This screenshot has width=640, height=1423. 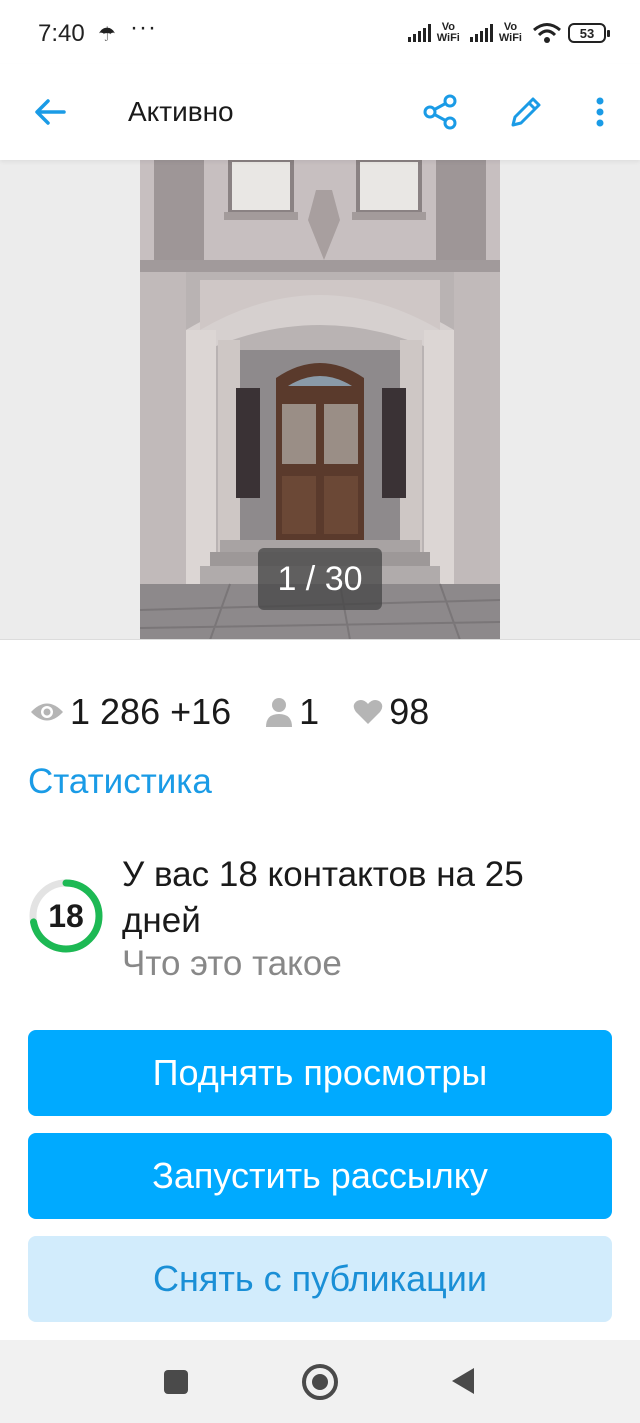 I want to click on back-button, so click(x=50, y=112).